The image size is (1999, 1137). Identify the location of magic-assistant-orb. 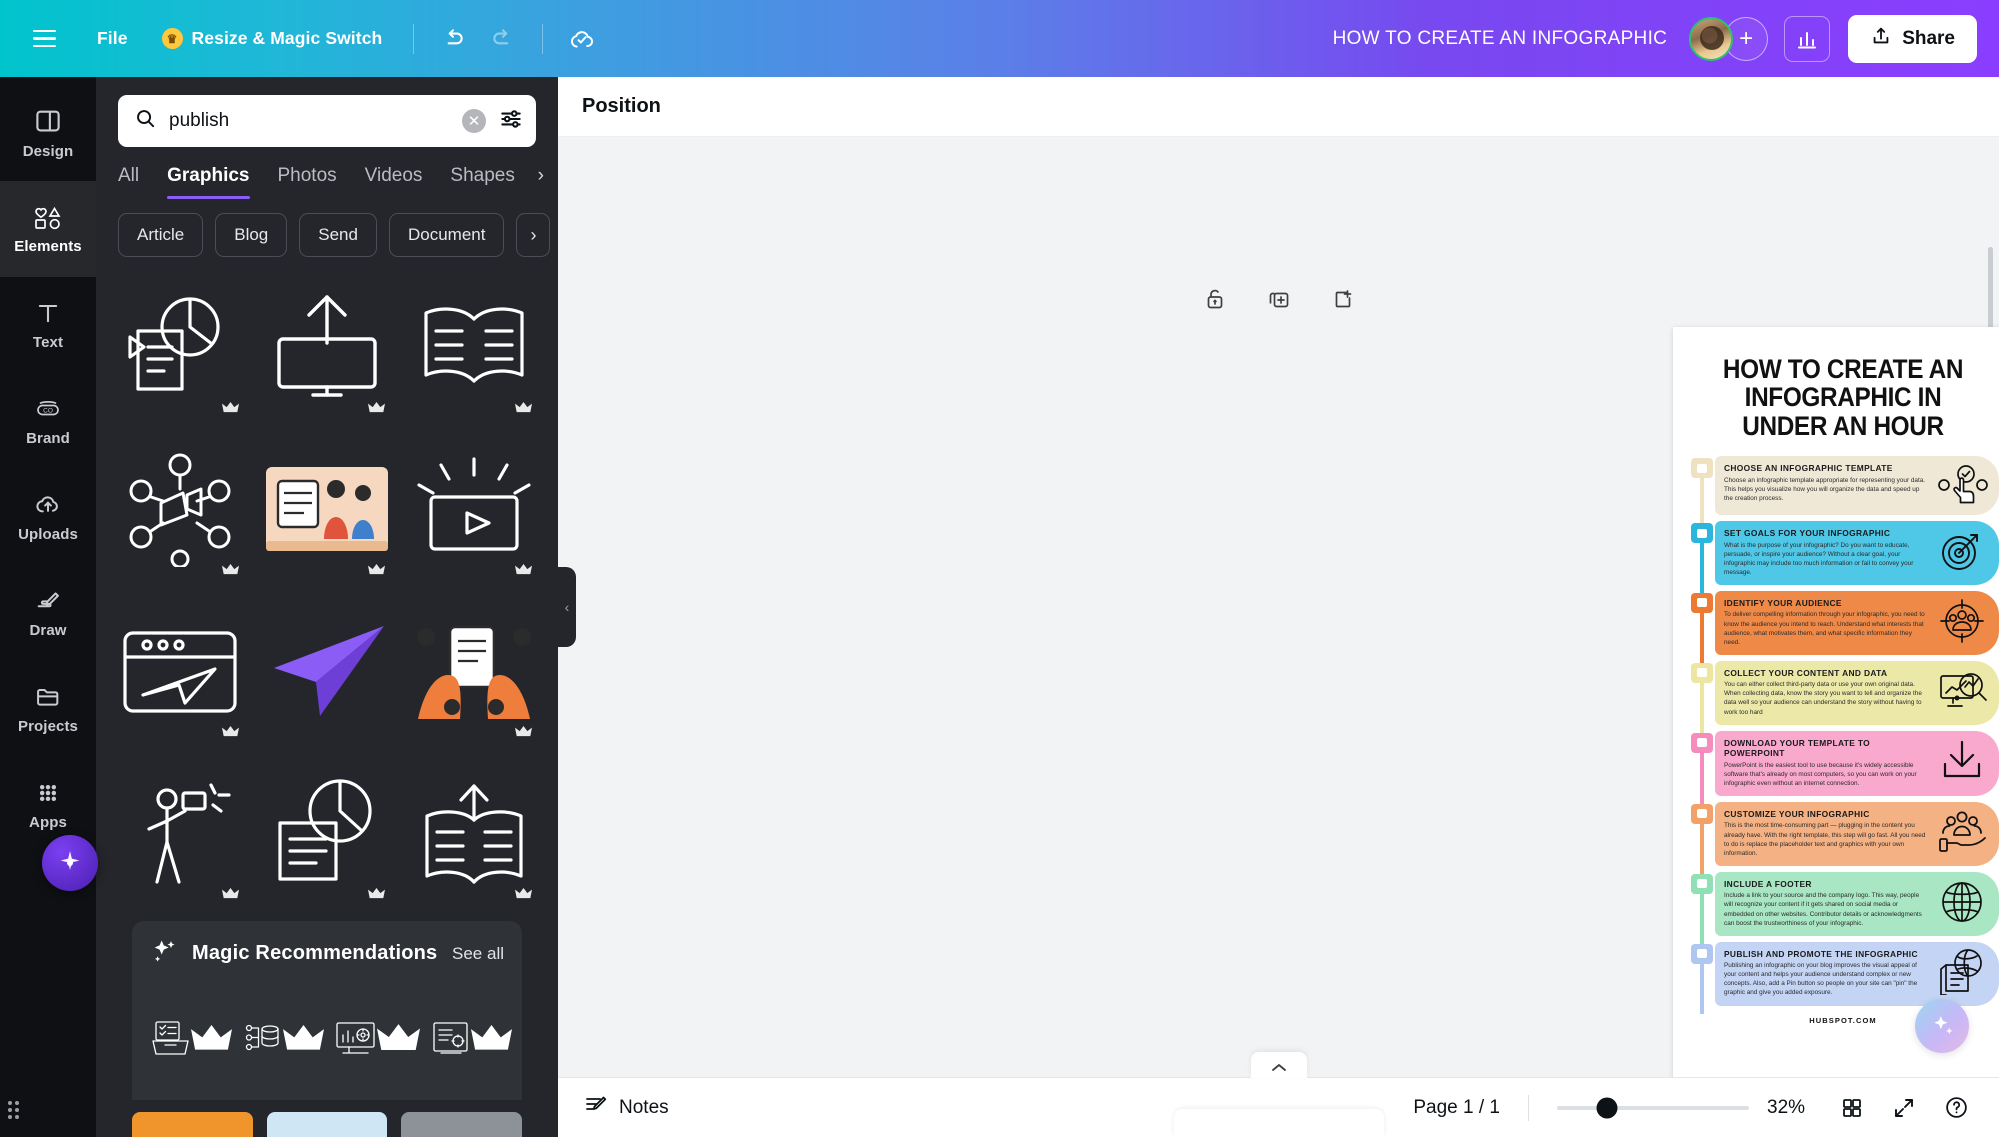
(70, 863).